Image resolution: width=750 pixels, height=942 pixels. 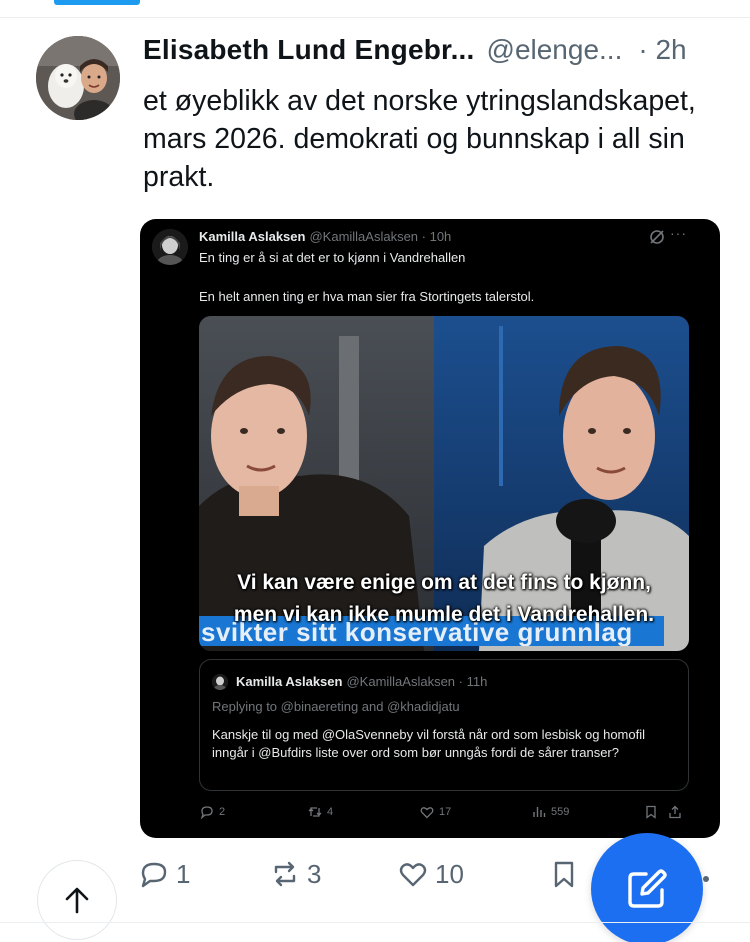 I want to click on post-timestamp: · 2h, so click(x=662, y=50).